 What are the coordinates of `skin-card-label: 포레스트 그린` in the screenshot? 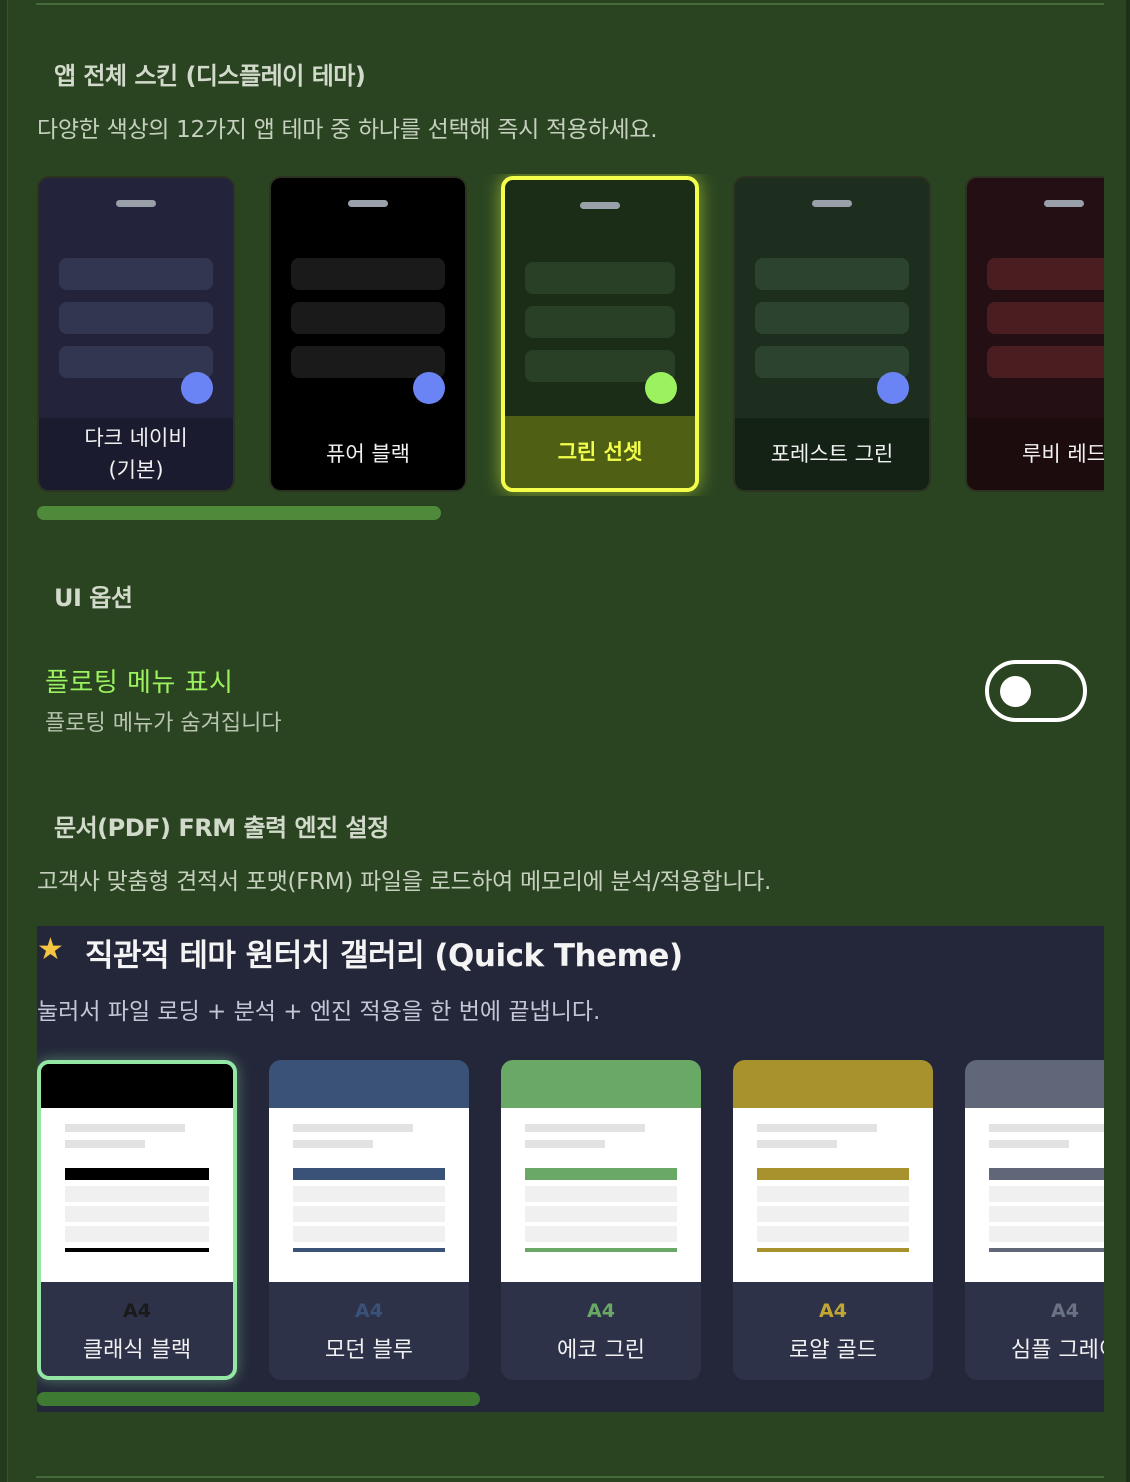 It's located at (832, 454).